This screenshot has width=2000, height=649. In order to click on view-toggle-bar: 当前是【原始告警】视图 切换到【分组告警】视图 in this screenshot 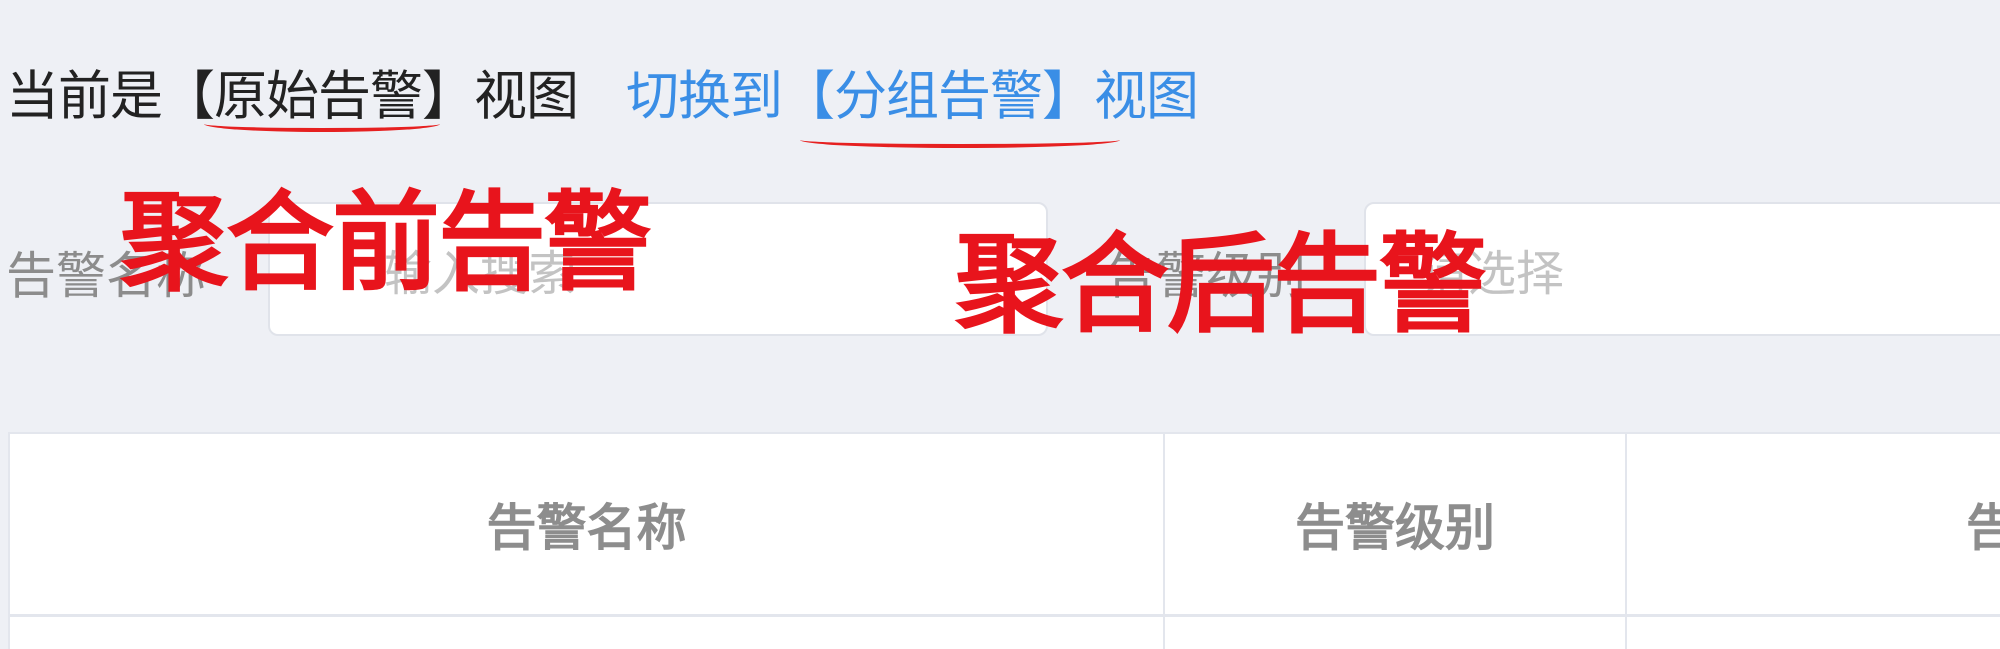, I will do `click(602, 92)`.